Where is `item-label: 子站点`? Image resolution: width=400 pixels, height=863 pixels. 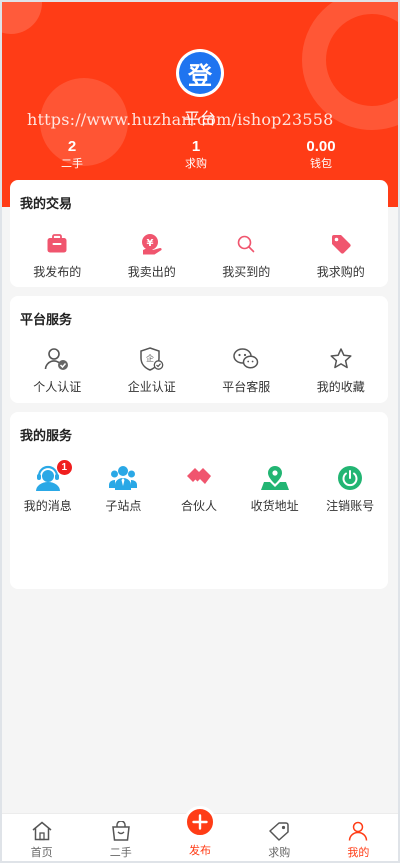
item-label: 子站点 is located at coordinates (123, 506).